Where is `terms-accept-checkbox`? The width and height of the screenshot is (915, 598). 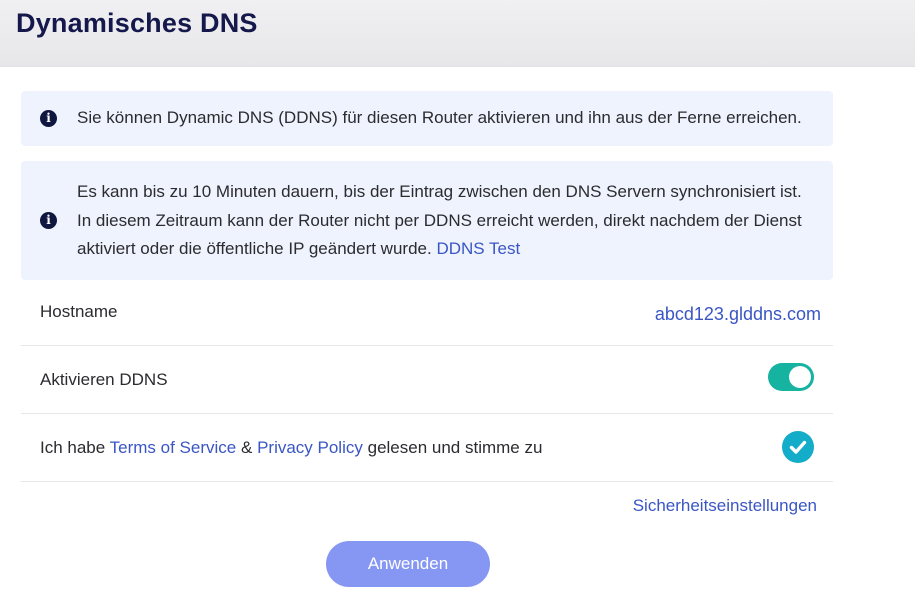
terms-accept-checkbox is located at coordinates (798, 447).